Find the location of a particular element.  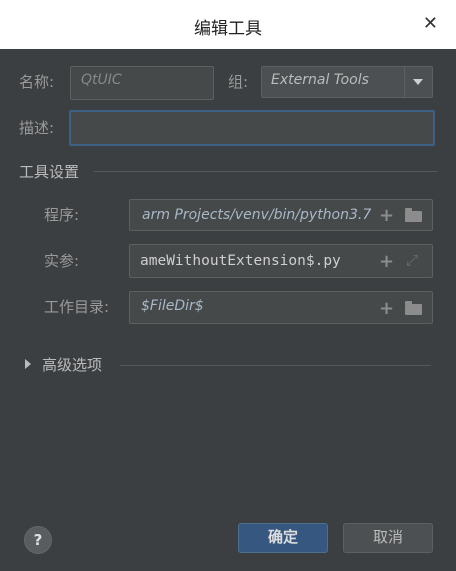

arguments-label: 实参: is located at coordinates (62, 261).